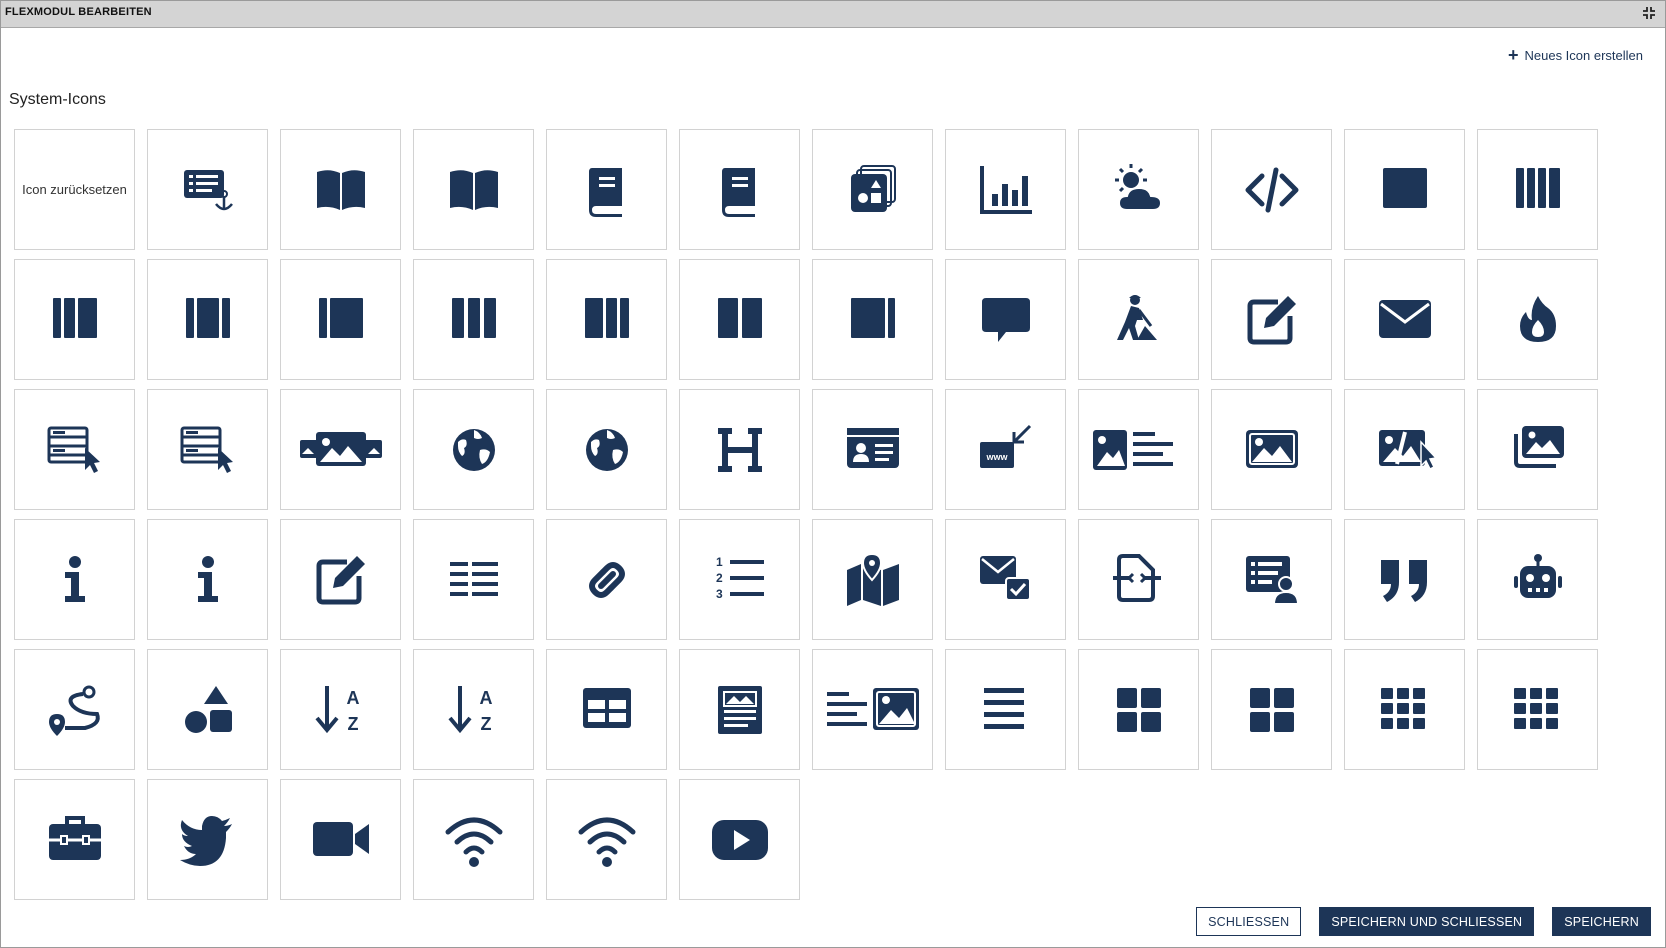  I want to click on icon-tile-construction-worker, so click(1138, 319).